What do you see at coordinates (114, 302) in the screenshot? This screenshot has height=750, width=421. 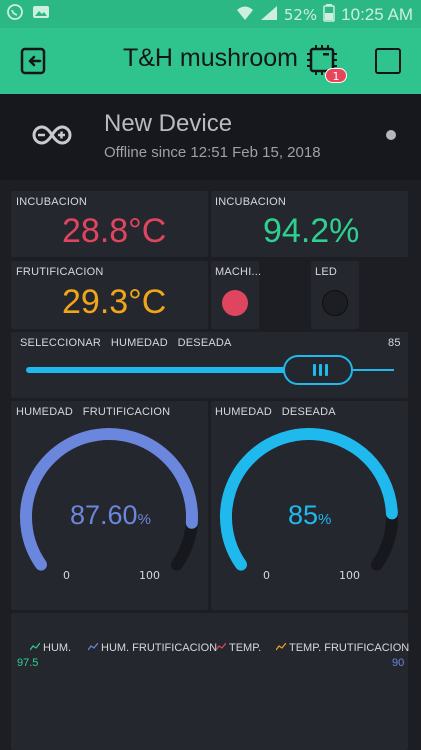 I see `temp-frutificacion-value: 29.3°C` at bounding box center [114, 302].